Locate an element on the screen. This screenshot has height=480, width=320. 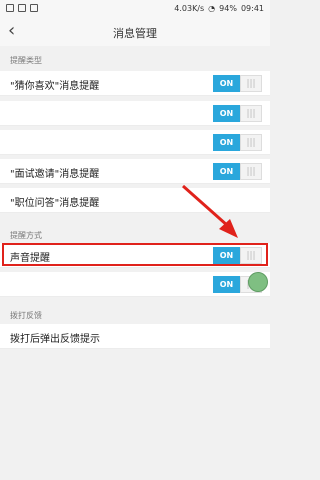
annotation-arrow is located at coordinates (210, 211).